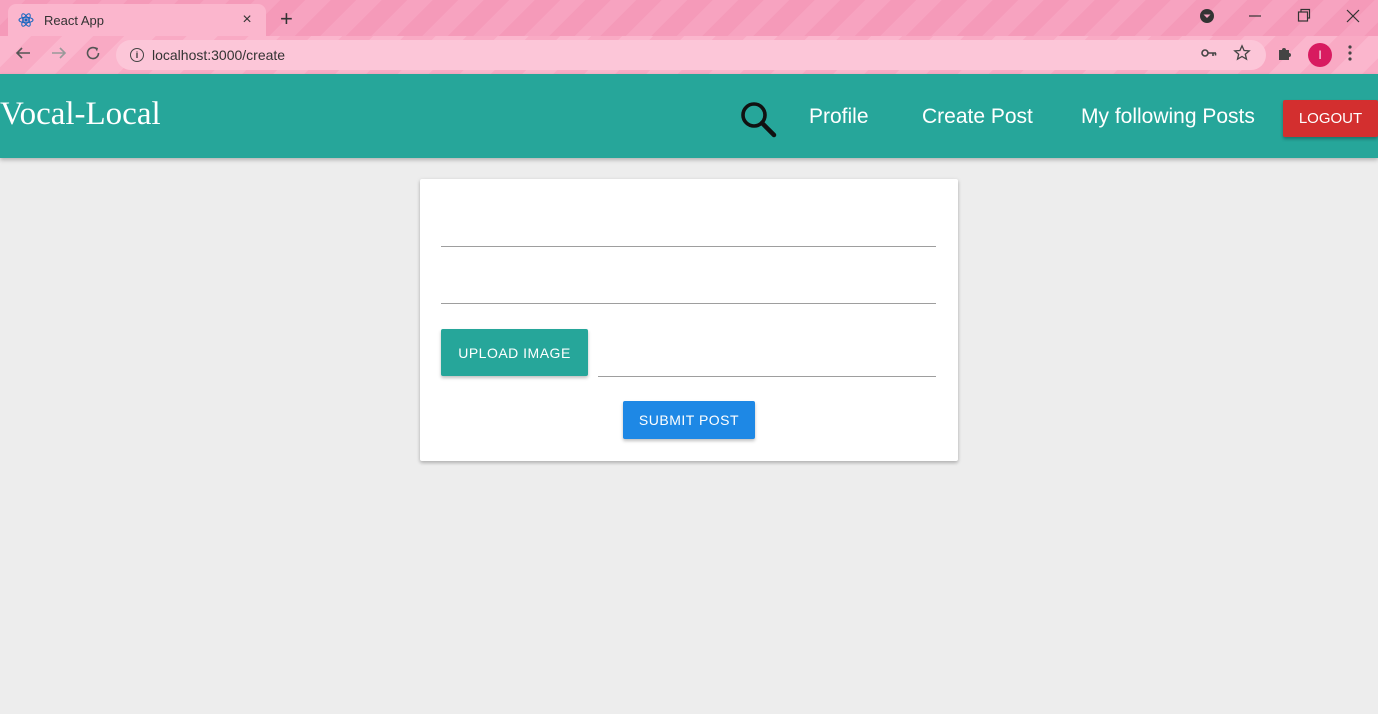 This screenshot has width=1378, height=714. I want to click on tab-close-icon: ×, so click(247, 20).